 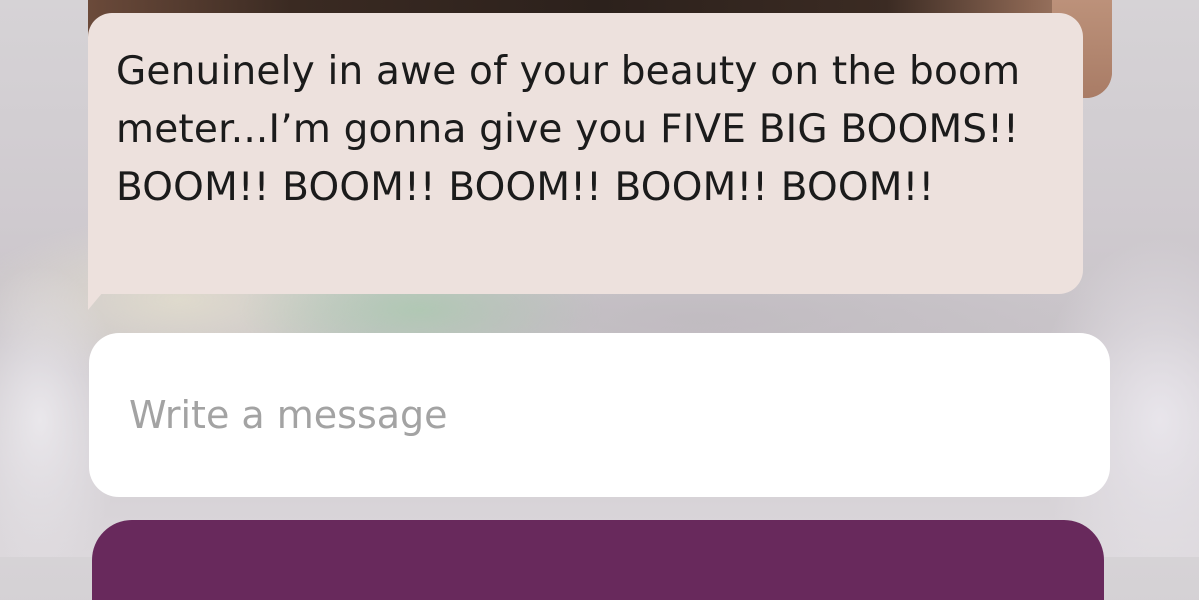 I want to click on message-input, so click(x=599, y=415).